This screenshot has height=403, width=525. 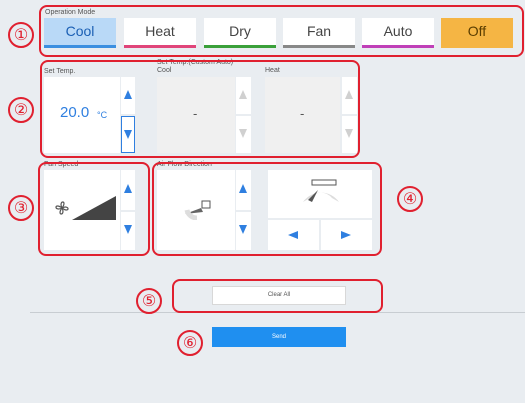 What do you see at coordinates (279, 337) in the screenshot?
I see `send-button: Send` at bounding box center [279, 337].